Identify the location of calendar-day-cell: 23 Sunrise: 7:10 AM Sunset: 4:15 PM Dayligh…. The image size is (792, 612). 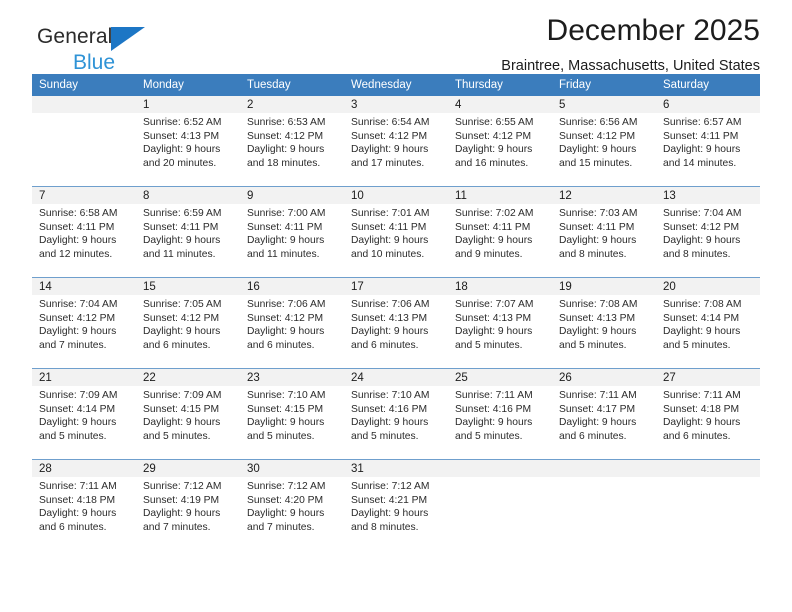
(292, 414).